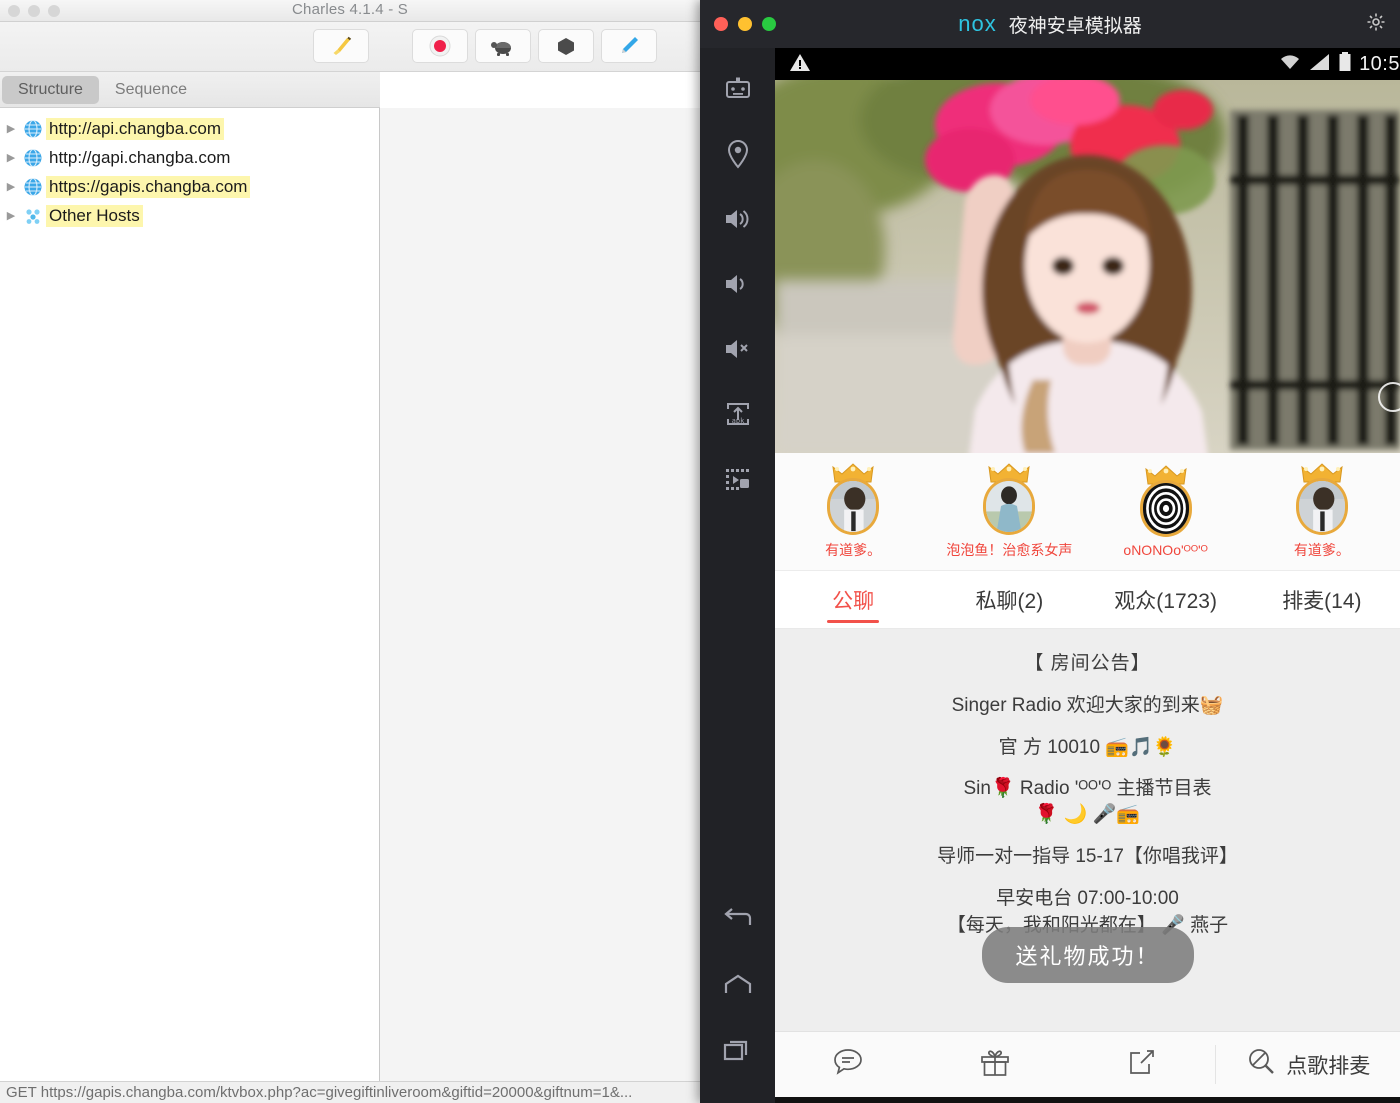 Image resolution: width=1400 pixels, height=1103 pixels. I want to click on hexagon-icon, so click(566, 46).